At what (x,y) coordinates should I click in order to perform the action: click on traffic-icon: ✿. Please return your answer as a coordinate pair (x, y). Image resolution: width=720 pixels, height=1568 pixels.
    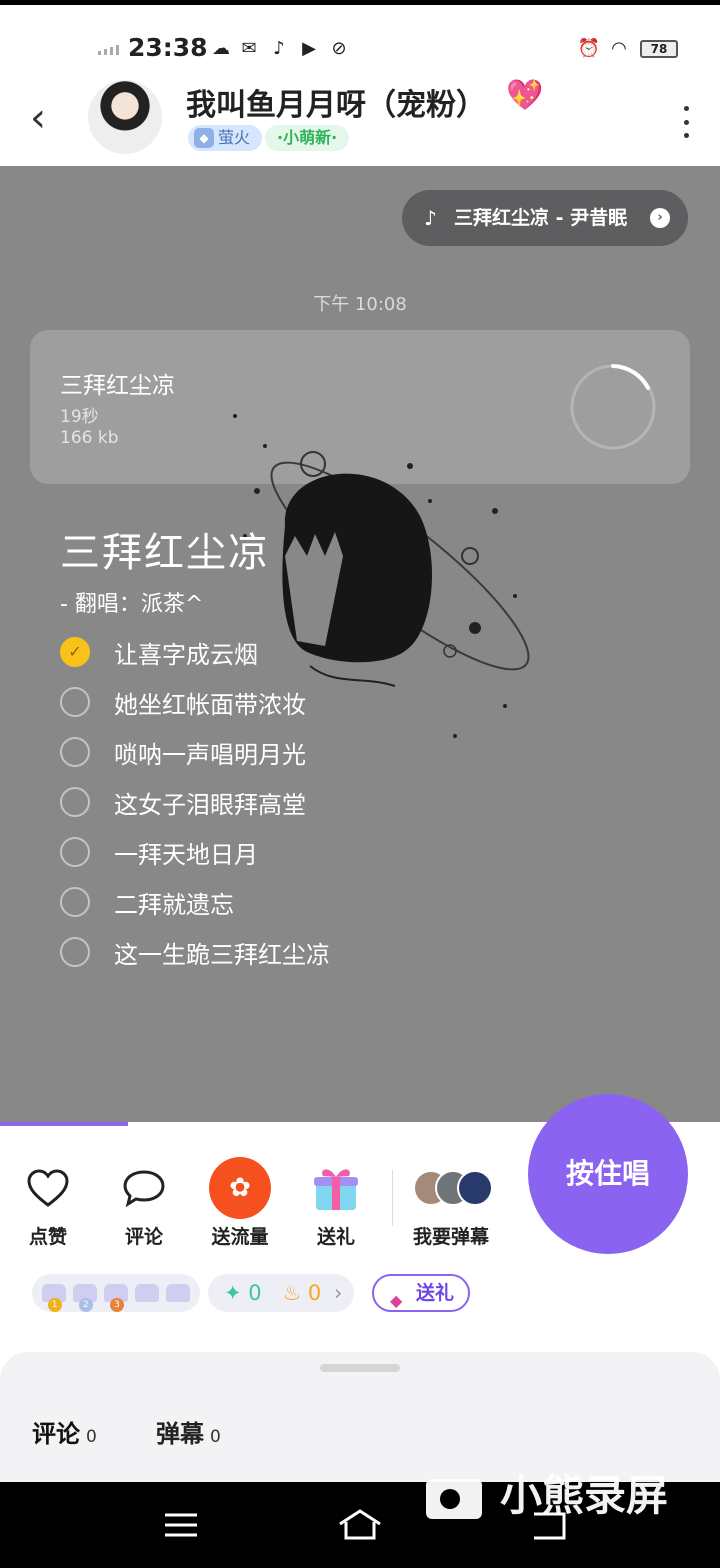
    Looking at the image, I should click on (240, 1188).